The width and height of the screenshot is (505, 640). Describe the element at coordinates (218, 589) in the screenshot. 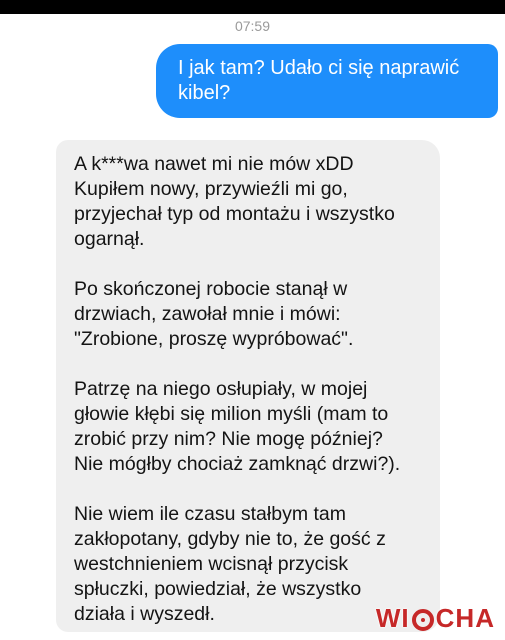

I see `message-line: spłuczki, powiedział, że wszystko` at that location.